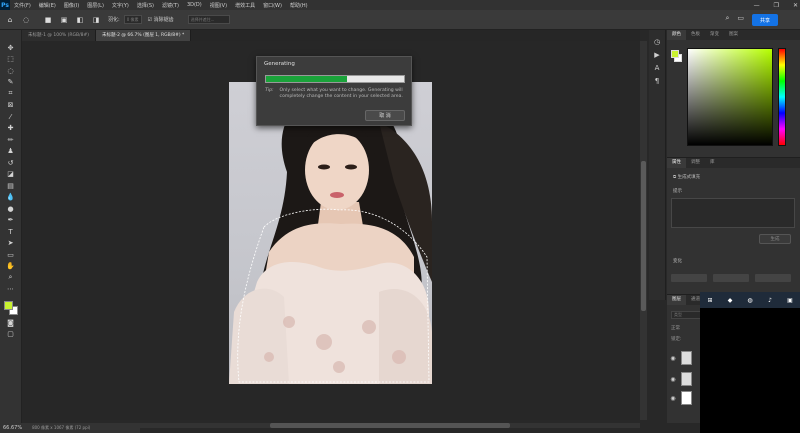  I want to click on menu-plugins: 增效工具, so click(245, 5).